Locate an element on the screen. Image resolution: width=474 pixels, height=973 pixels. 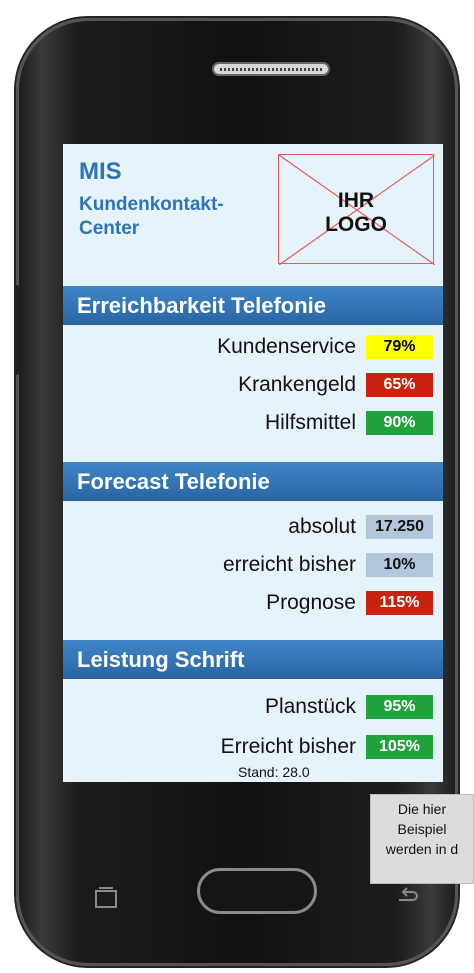
note-line: Die hier is located at coordinates (422, 809).